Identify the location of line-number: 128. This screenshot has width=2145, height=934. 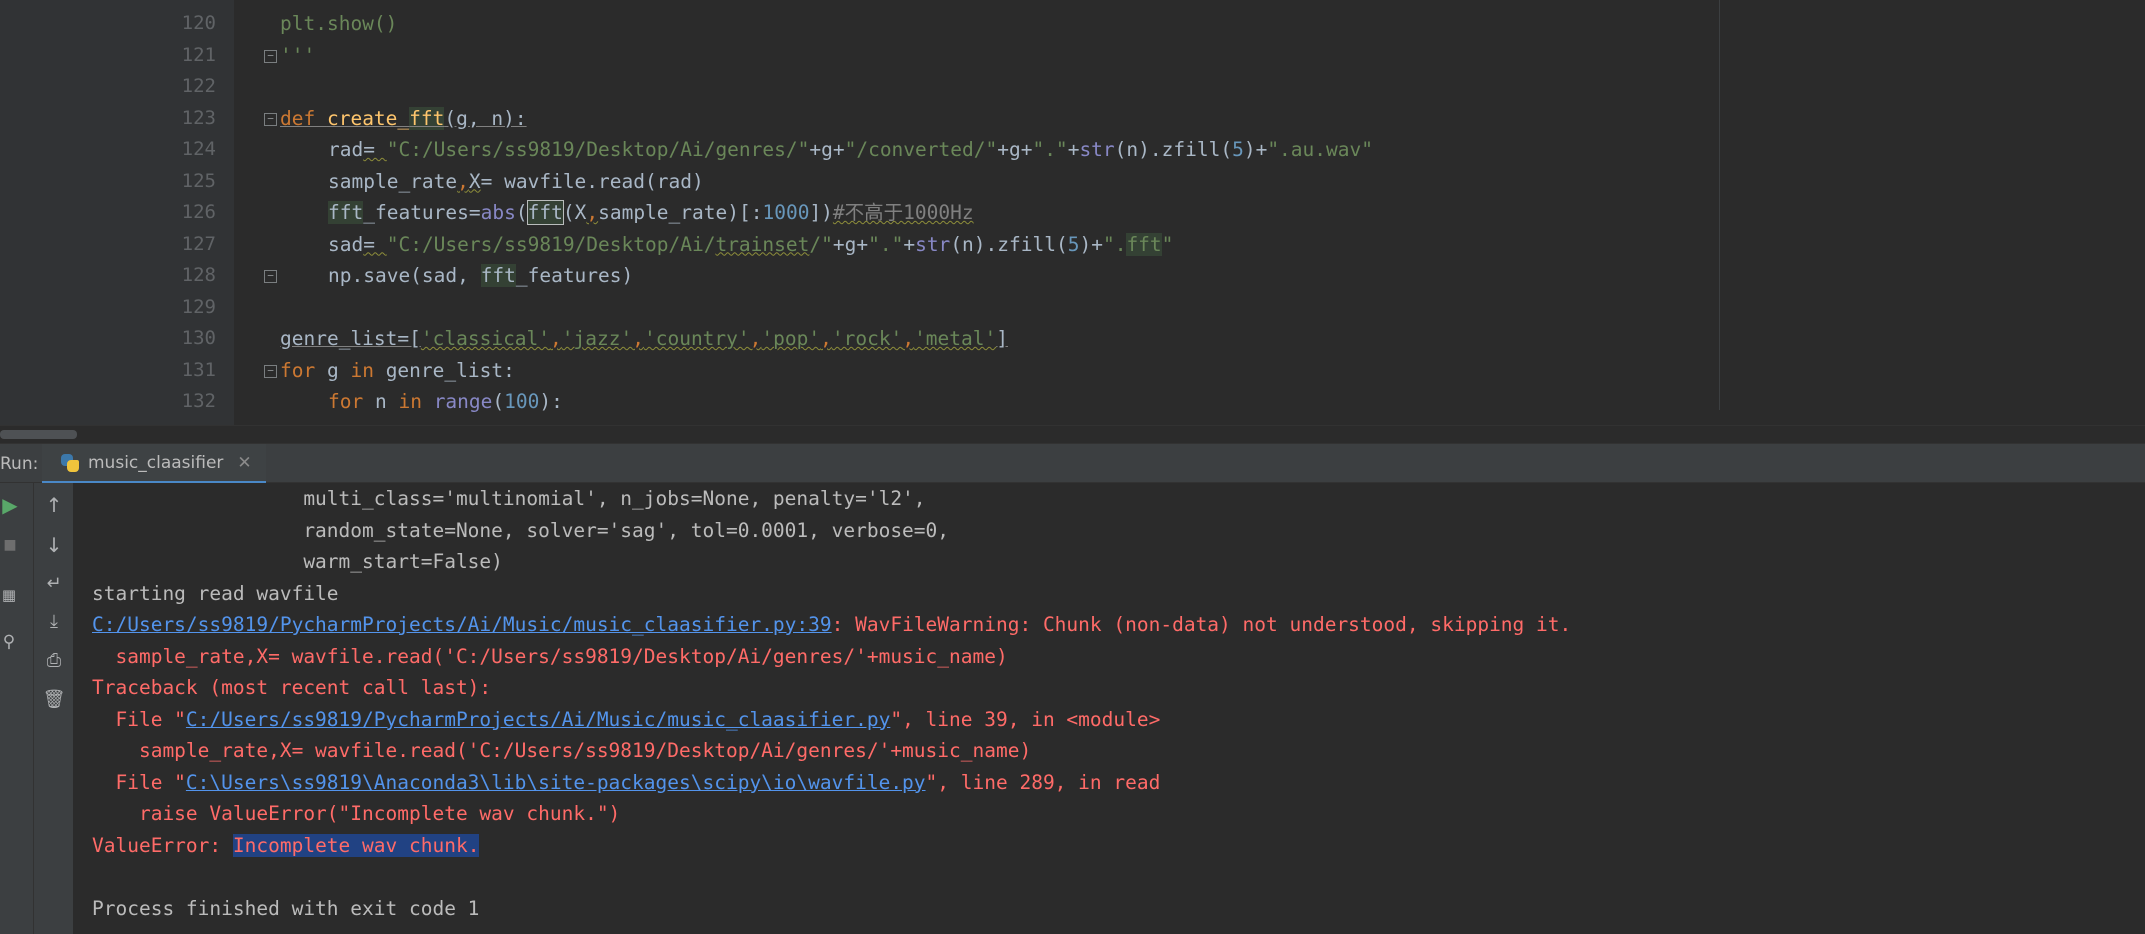
(198, 275).